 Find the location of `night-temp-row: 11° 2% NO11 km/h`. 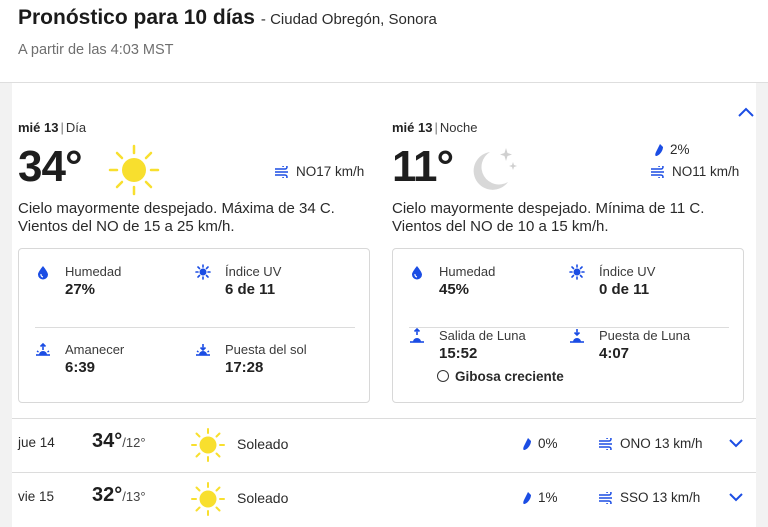

night-temp-row: 11° 2% NO11 km/h is located at coordinates (572, 169).